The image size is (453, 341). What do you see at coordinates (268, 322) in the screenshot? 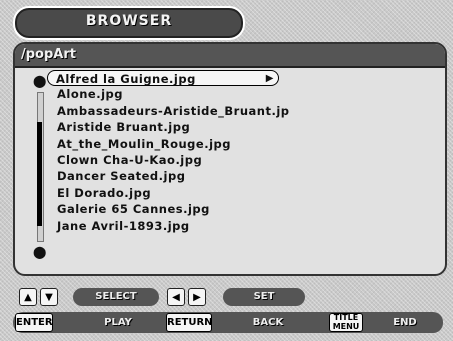
I see `back-label: BACK` at bounding box center [268, 322].